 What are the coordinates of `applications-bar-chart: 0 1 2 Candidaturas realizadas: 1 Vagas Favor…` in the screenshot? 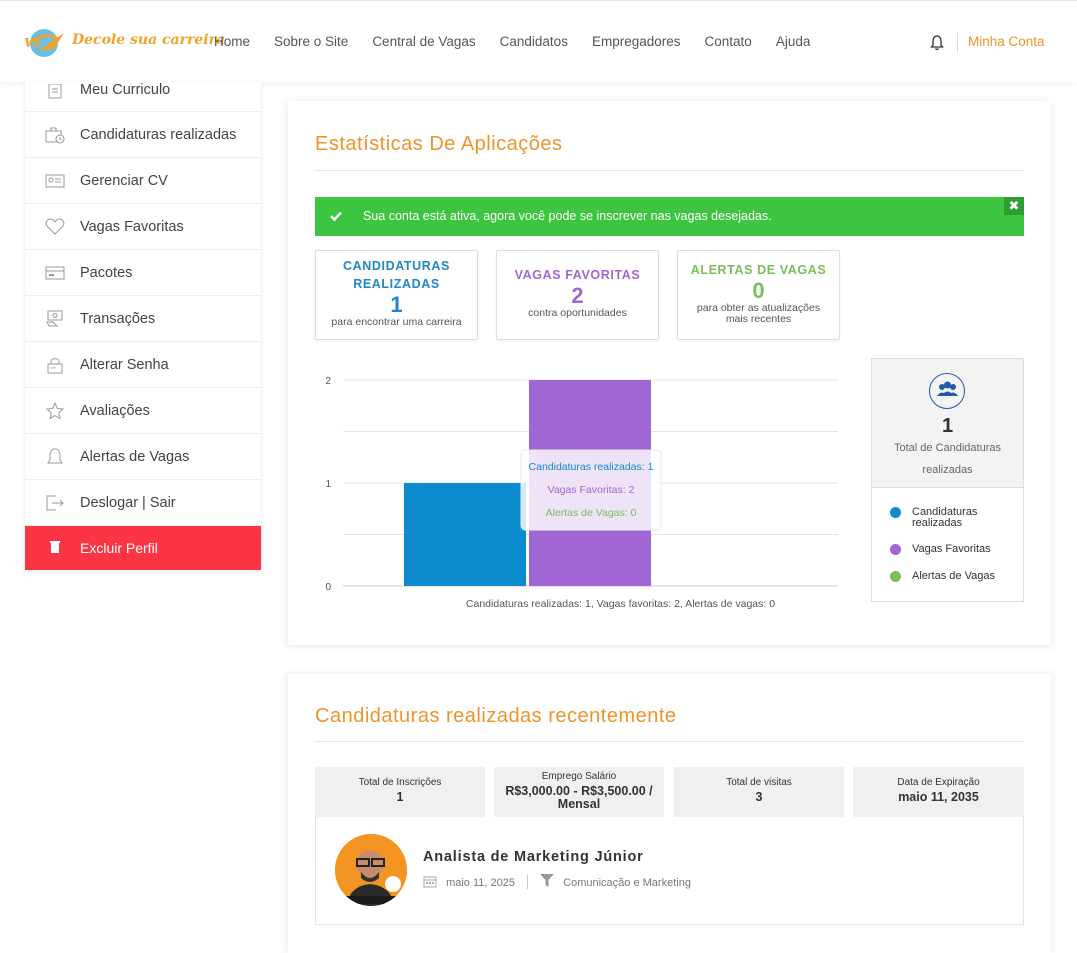 It's located at (581, 493).